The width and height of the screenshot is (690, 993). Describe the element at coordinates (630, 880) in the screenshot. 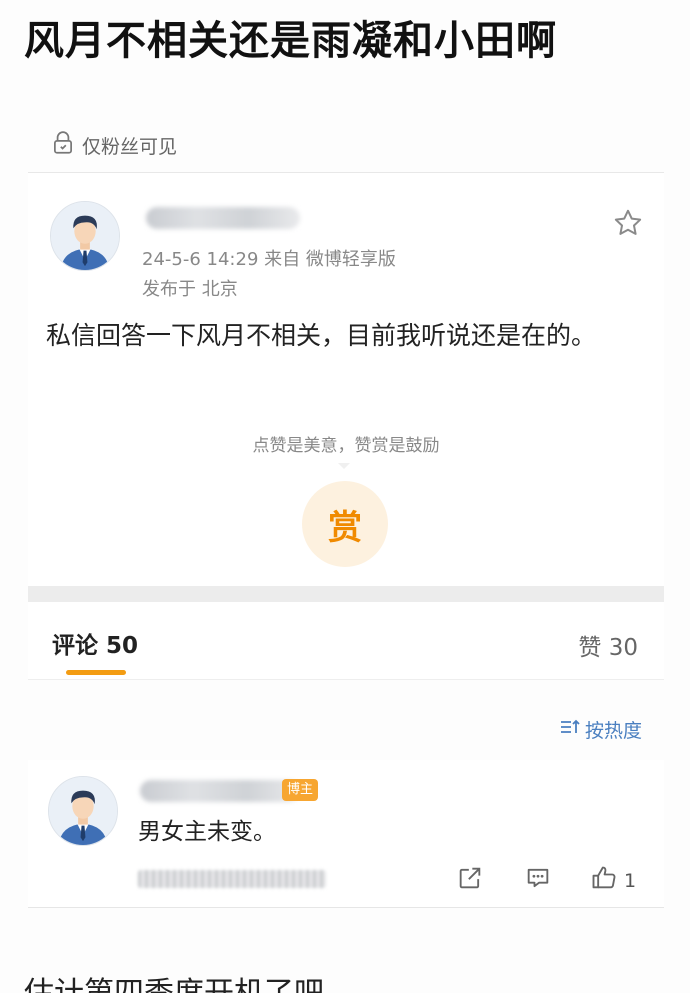

I see `like-count: 1` at that location.